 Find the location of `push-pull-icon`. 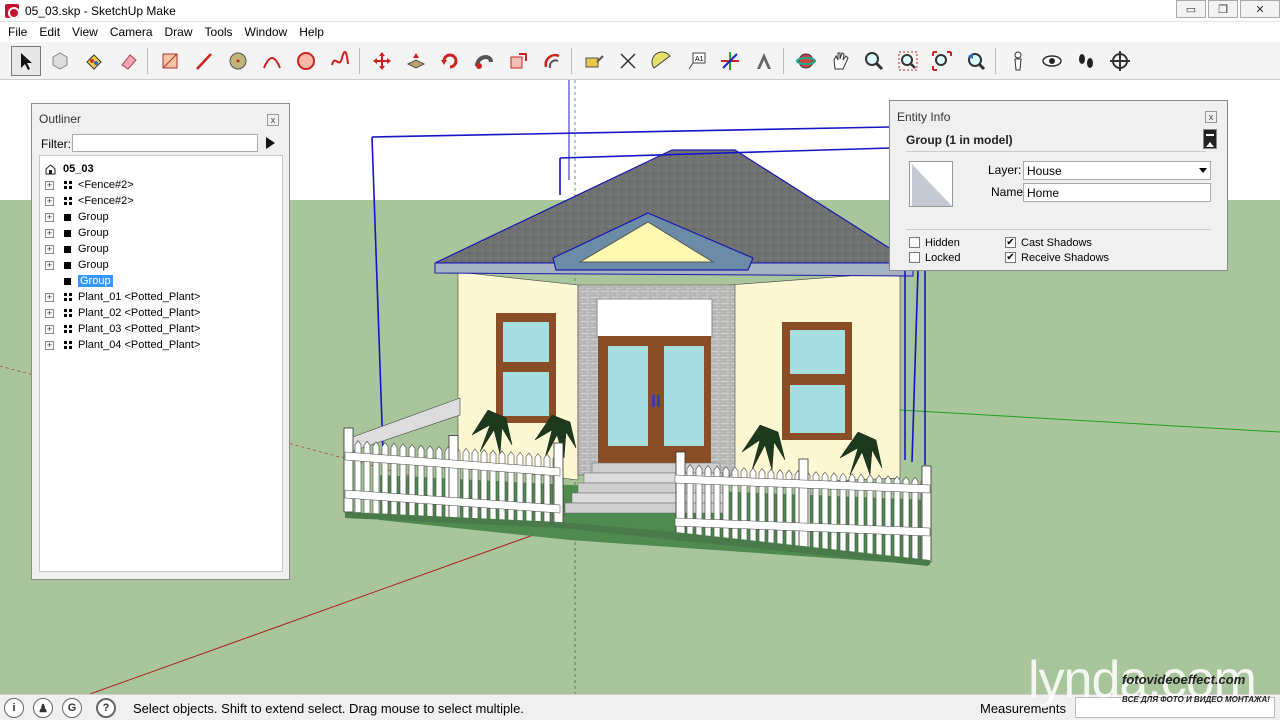

push-pull-icon is located at coordinates (416, 61).